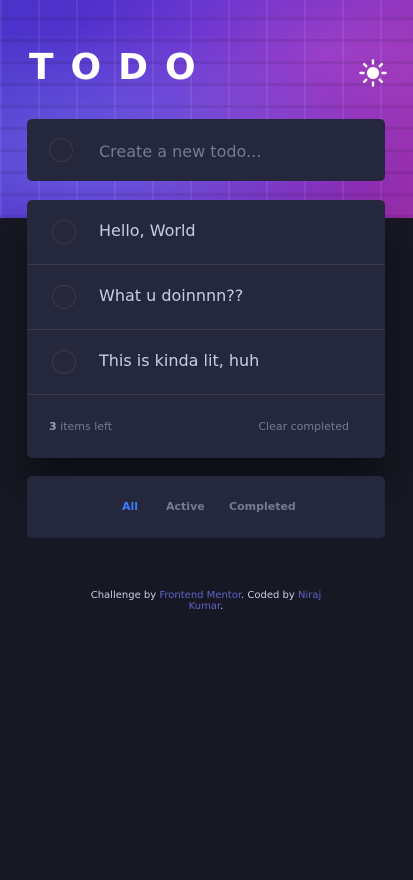  What do you see at coordinates (121, 67) in the screenshot?
I see `app-title: TODO` at bounding box center [121, 67].